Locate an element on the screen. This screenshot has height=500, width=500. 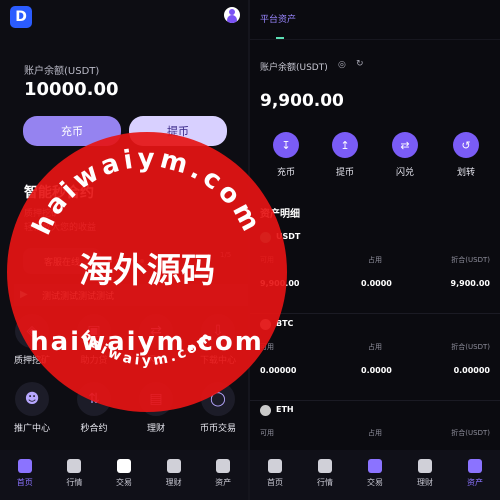
refresh-icon: ↻ is located at coordinates (360, 64).